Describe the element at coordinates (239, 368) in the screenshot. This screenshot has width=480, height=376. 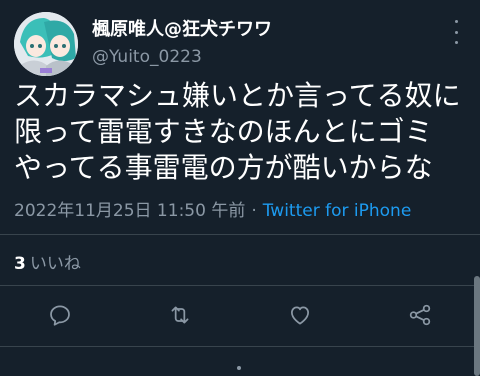
I see `page-indicator` at that location.